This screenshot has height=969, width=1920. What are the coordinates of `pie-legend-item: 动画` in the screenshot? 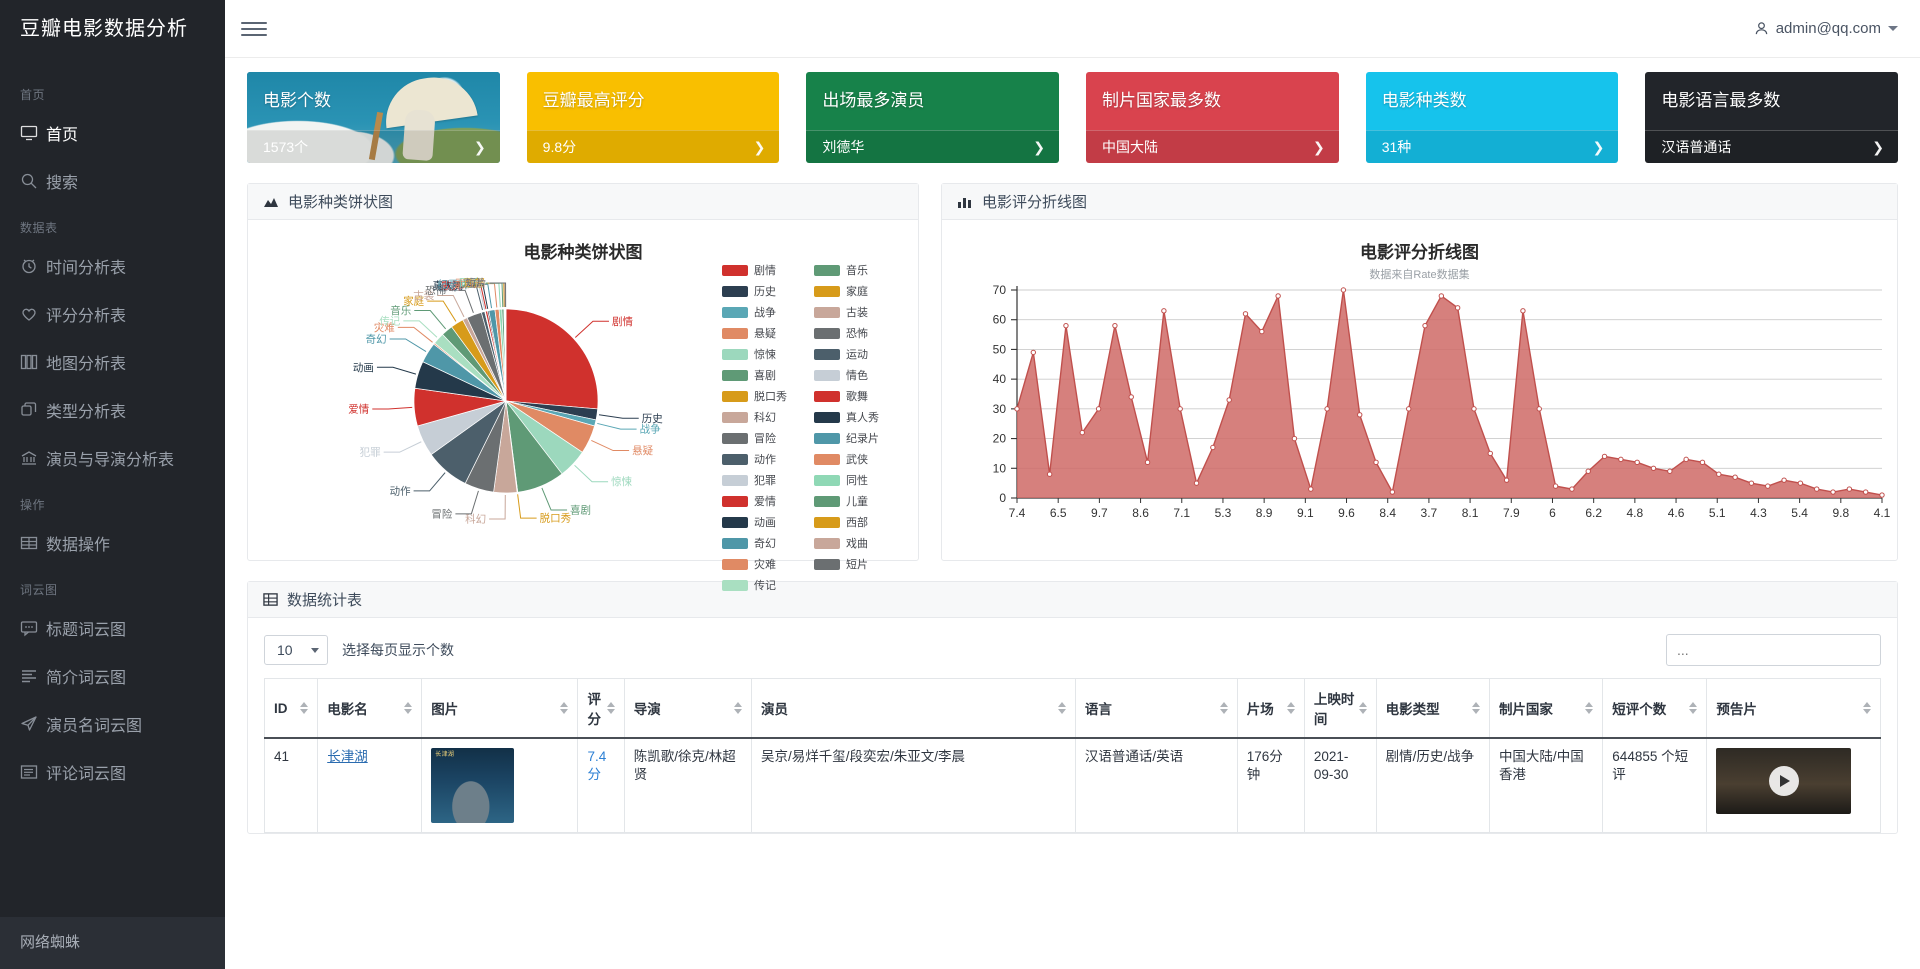 It's located at (765, 522).